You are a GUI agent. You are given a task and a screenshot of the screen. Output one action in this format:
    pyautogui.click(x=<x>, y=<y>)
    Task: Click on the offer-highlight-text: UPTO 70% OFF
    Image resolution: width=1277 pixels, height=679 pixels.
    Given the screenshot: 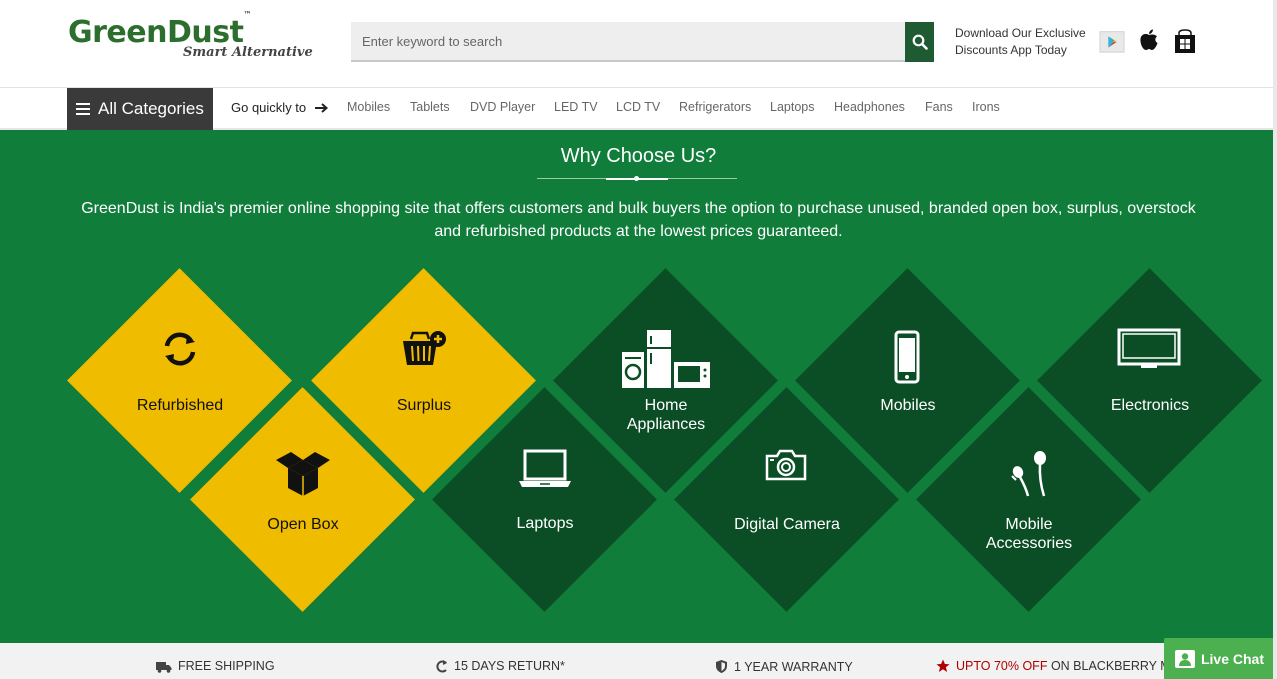 What is the action you would take?
    pyautogui.click(x=1002, y=666)
    